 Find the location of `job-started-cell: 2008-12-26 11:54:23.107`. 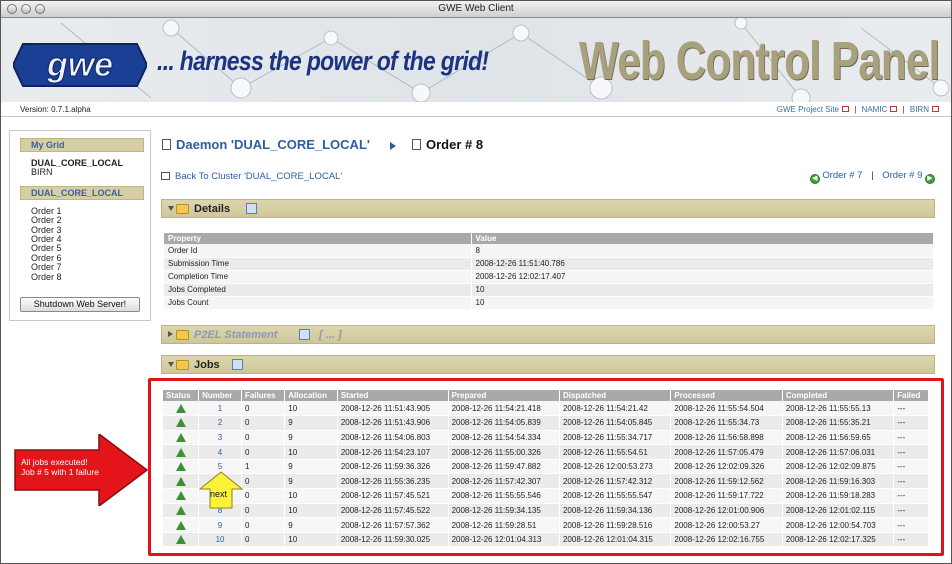

job-started-cell: 2008-12-26 11:54:23.107 is located at coordinates (393, 452).